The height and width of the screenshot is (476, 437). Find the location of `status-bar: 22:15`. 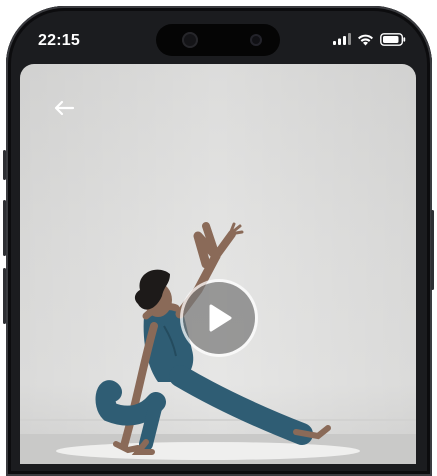

status-bar: 22:15 is located at coordinates (218, 42).